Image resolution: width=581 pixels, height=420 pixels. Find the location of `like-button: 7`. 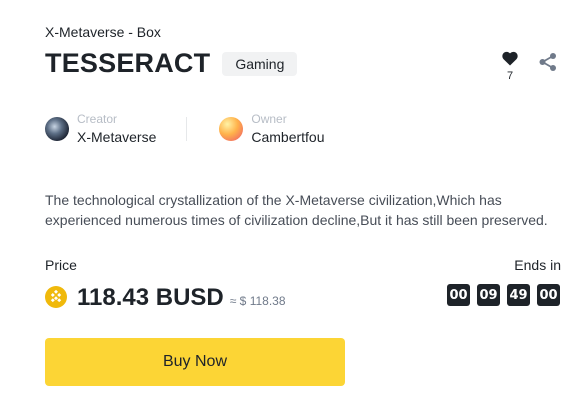

like-button: 7 is located at coordinates (510, 66).